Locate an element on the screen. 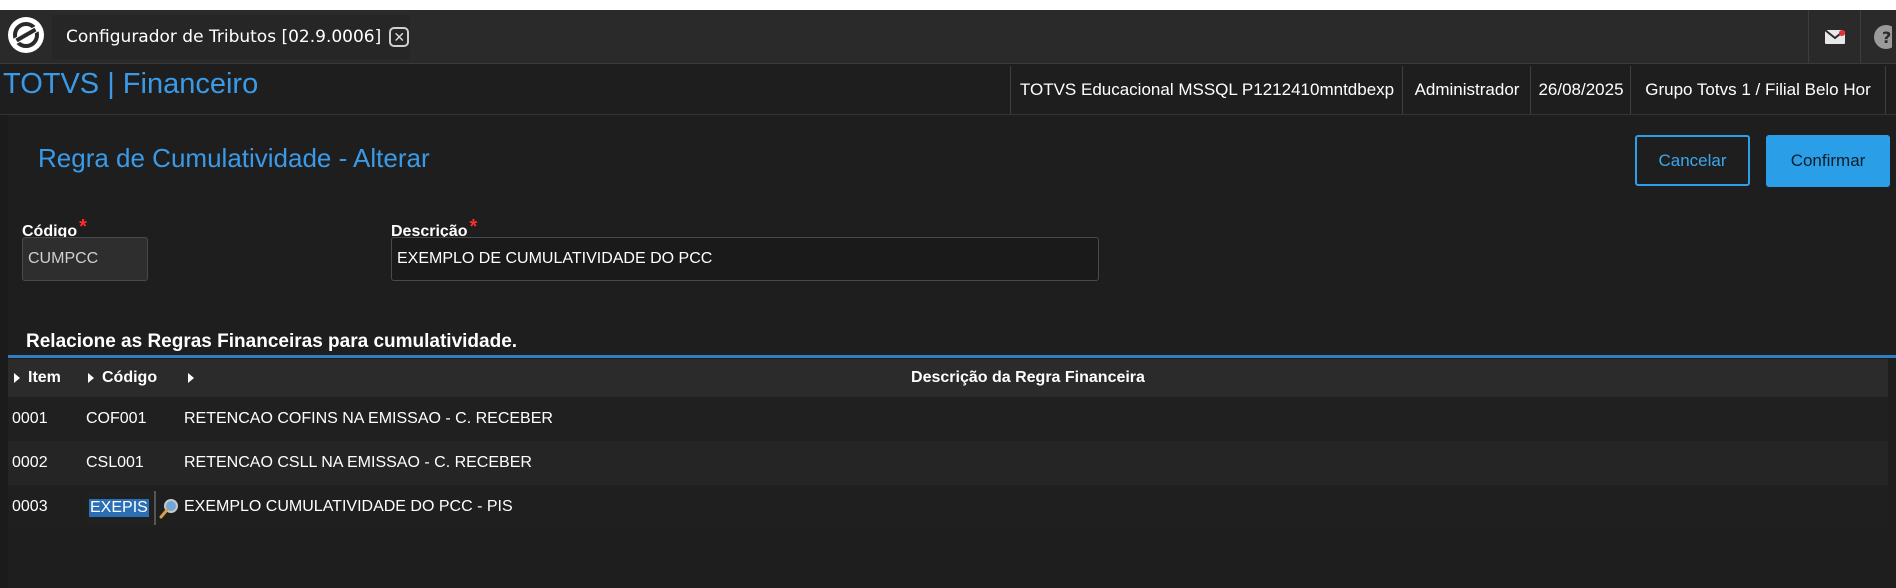  section-divider is located at coordinates (952, 356).